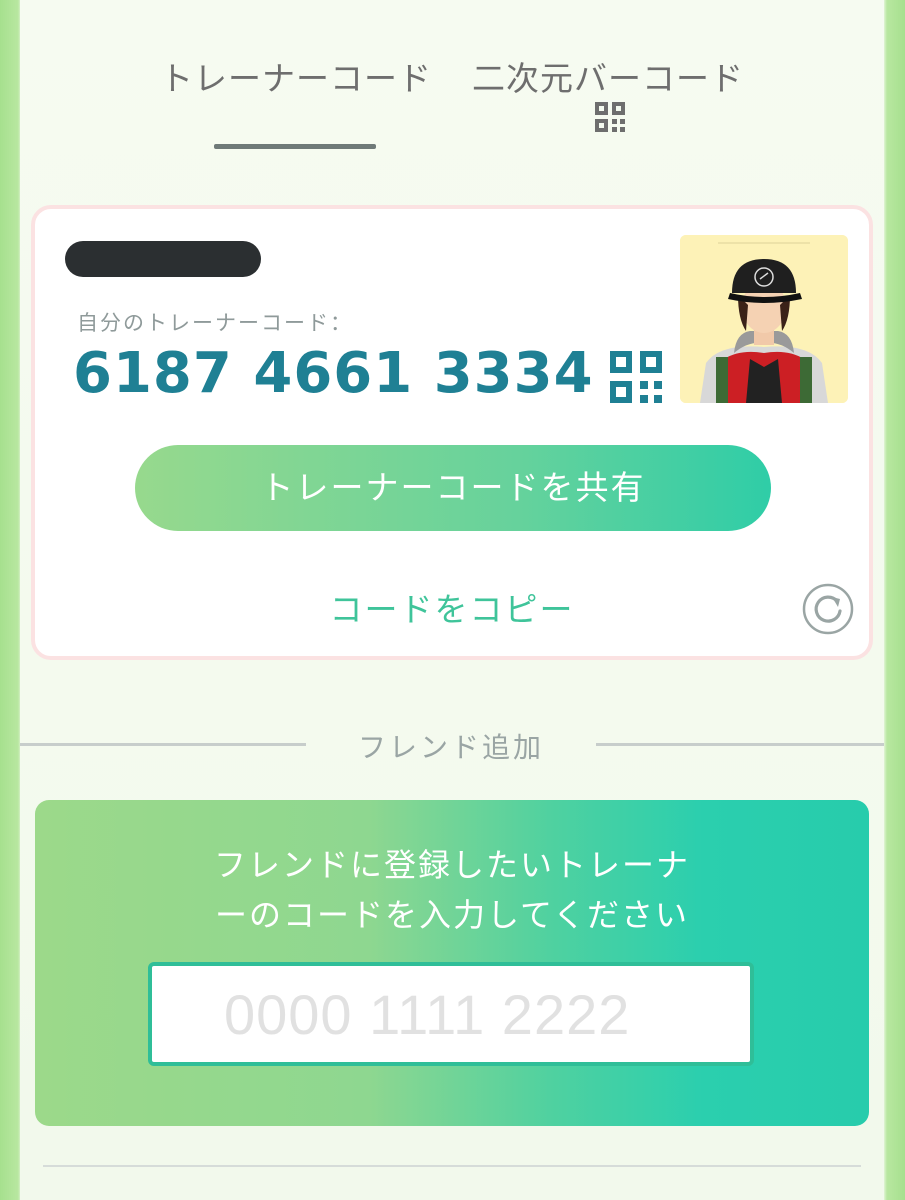 This screenshot has width=905, height=1200. Describe the element at coordinates (452, 915) in the screenshot. I see `prompt-line-2: ーのコードを入力してください` at that location.